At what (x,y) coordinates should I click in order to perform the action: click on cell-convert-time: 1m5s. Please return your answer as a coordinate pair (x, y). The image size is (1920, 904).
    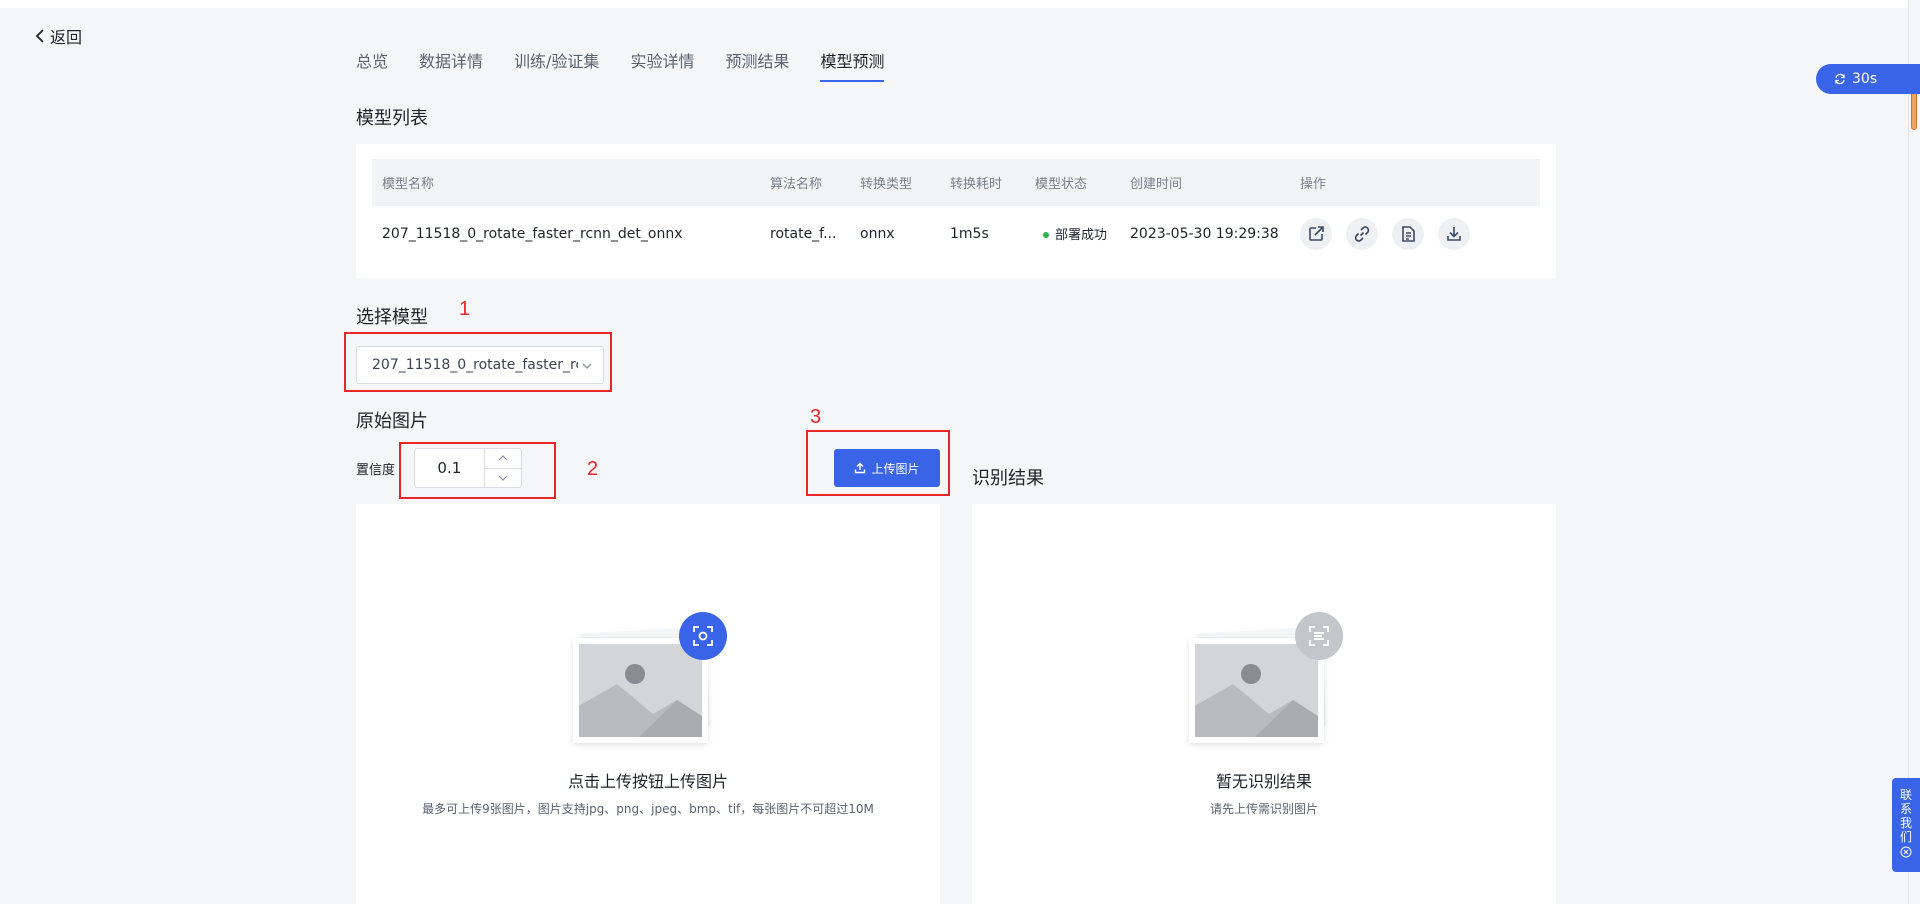
    Looking at the image, I should click on (969, 233).